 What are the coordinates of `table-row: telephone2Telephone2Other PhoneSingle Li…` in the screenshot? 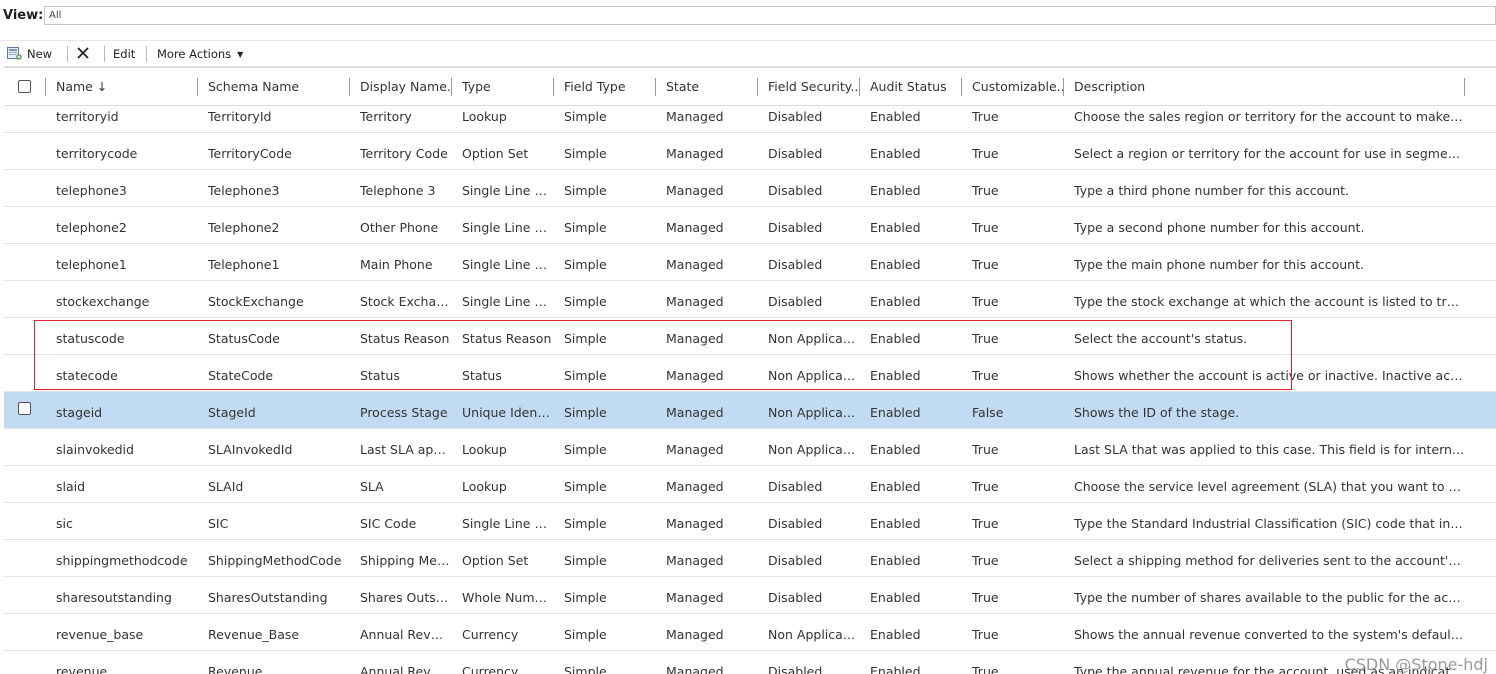 It's located at (750, 225).